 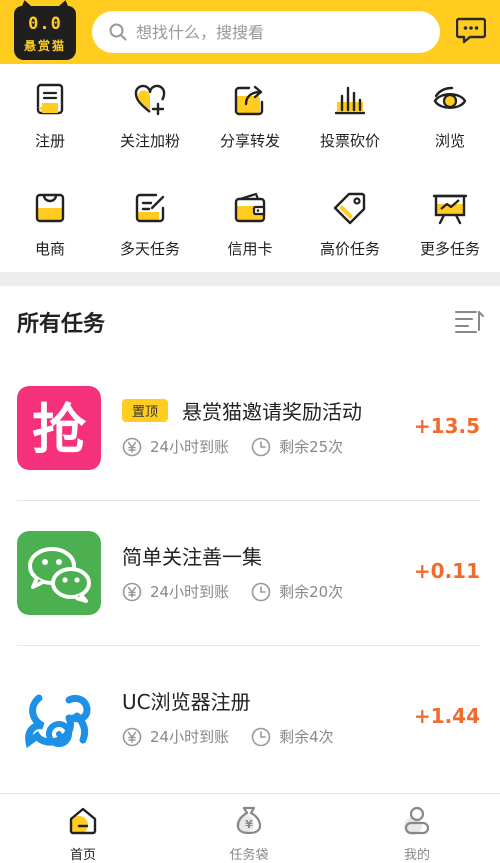 I want to click on vote-chart-icon, so click(x=350, y=100).